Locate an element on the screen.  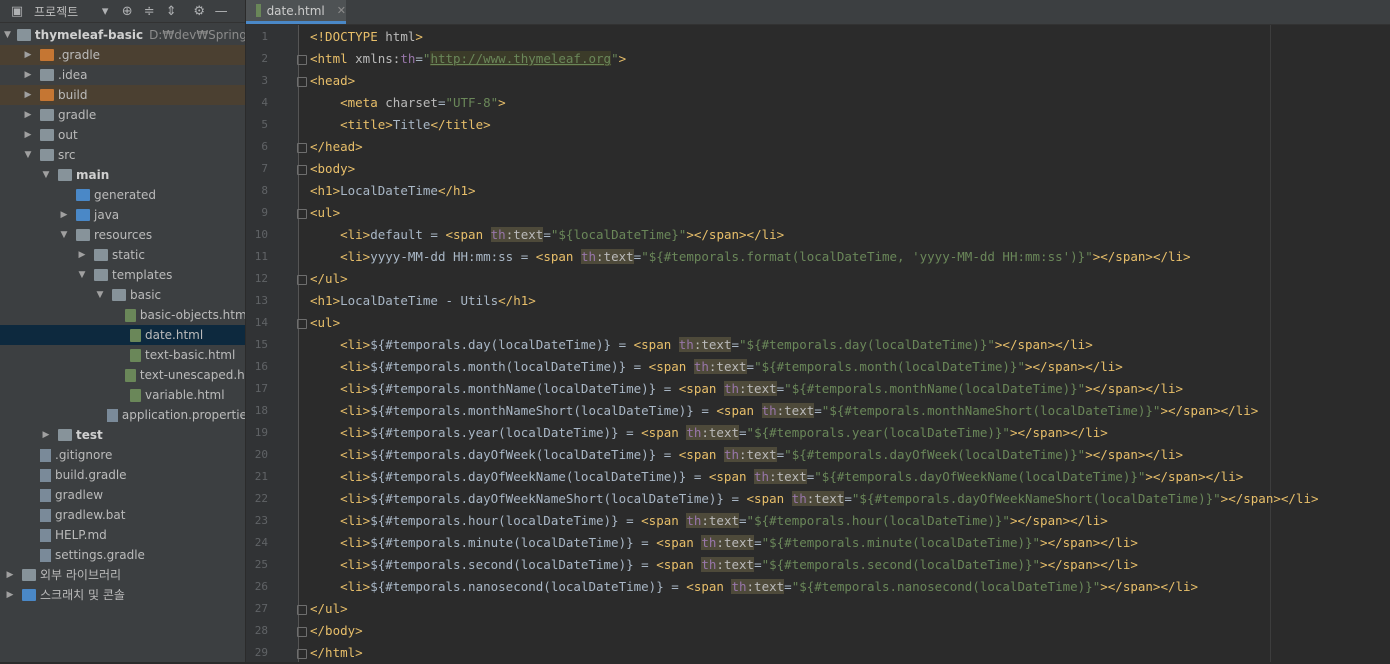
tree-item: ▶application.properties is located at coordinates (122, 415).